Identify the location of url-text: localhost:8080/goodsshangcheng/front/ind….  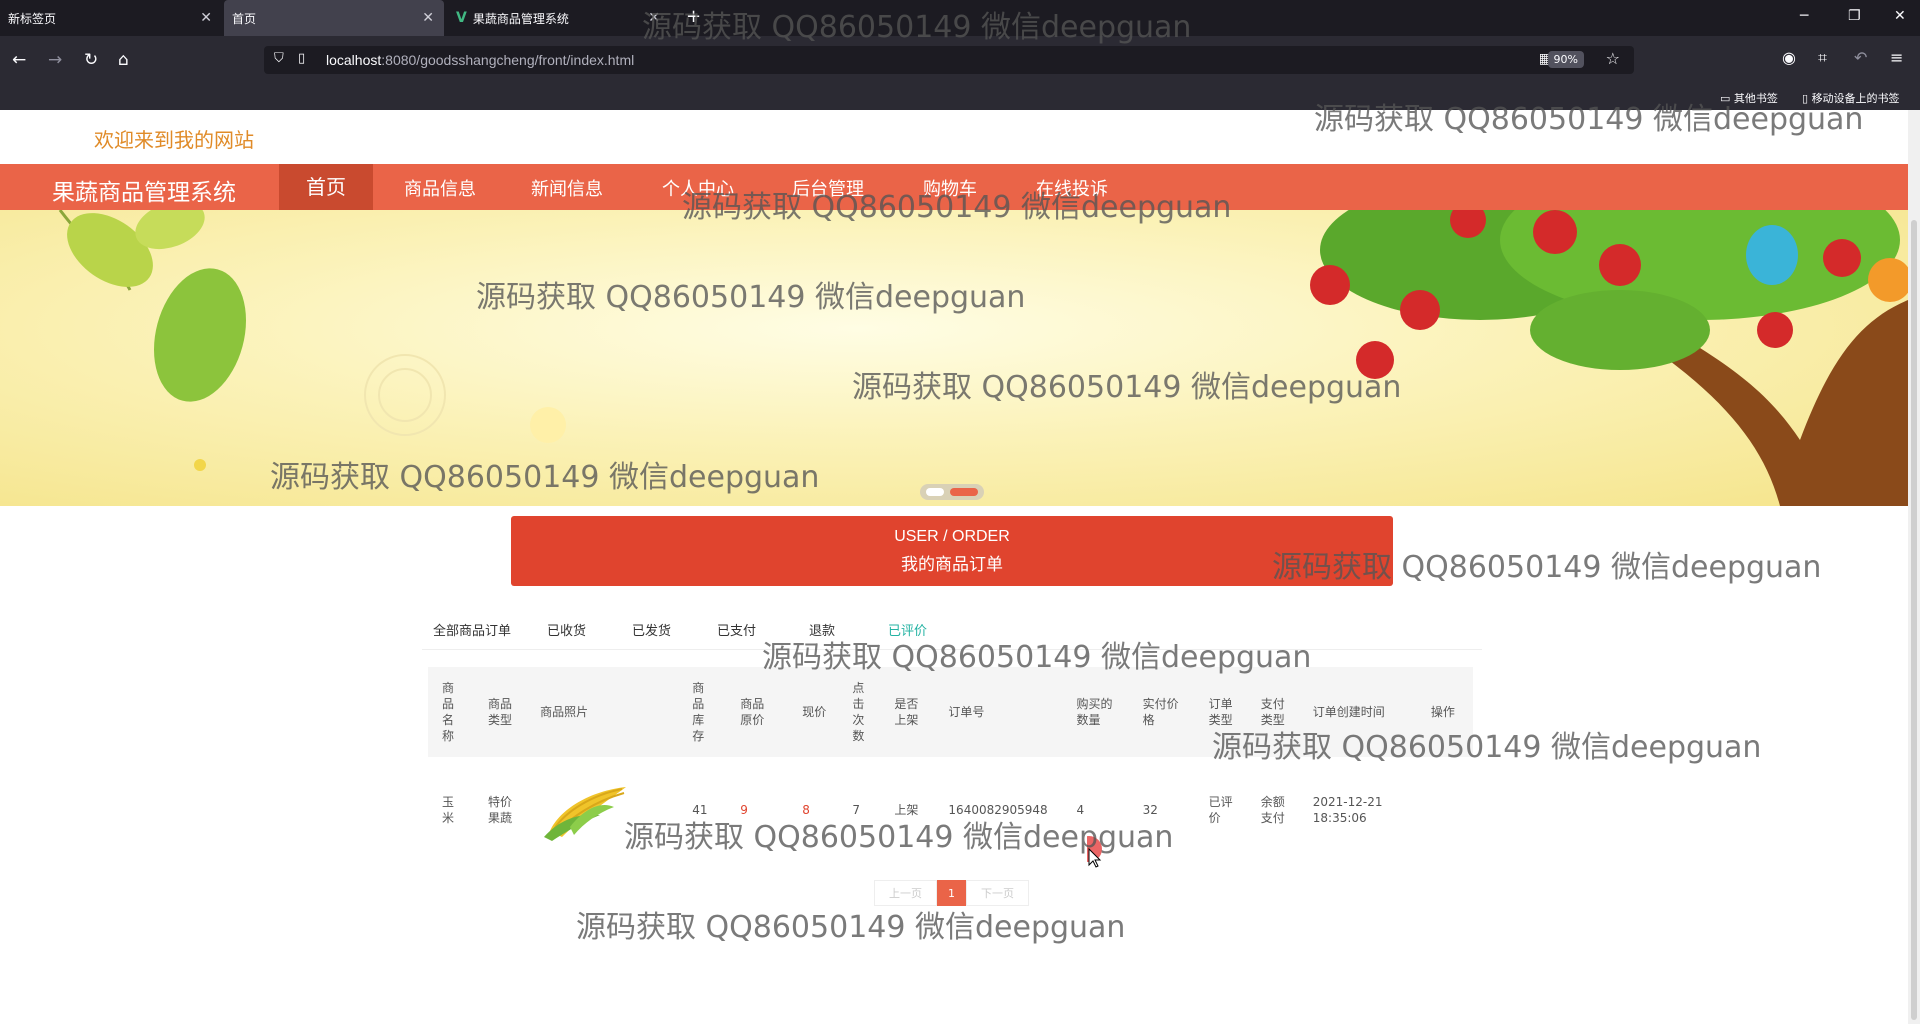
(480, 60).